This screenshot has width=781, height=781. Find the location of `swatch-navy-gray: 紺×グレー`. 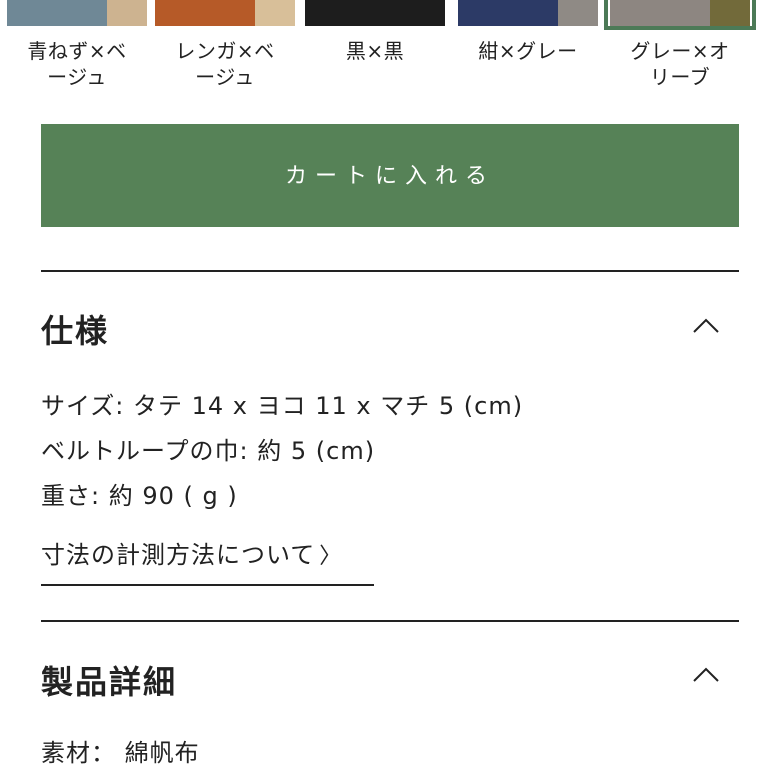

swatch-navy-gray: 紺×グレー is located at coordinates (528, 32).